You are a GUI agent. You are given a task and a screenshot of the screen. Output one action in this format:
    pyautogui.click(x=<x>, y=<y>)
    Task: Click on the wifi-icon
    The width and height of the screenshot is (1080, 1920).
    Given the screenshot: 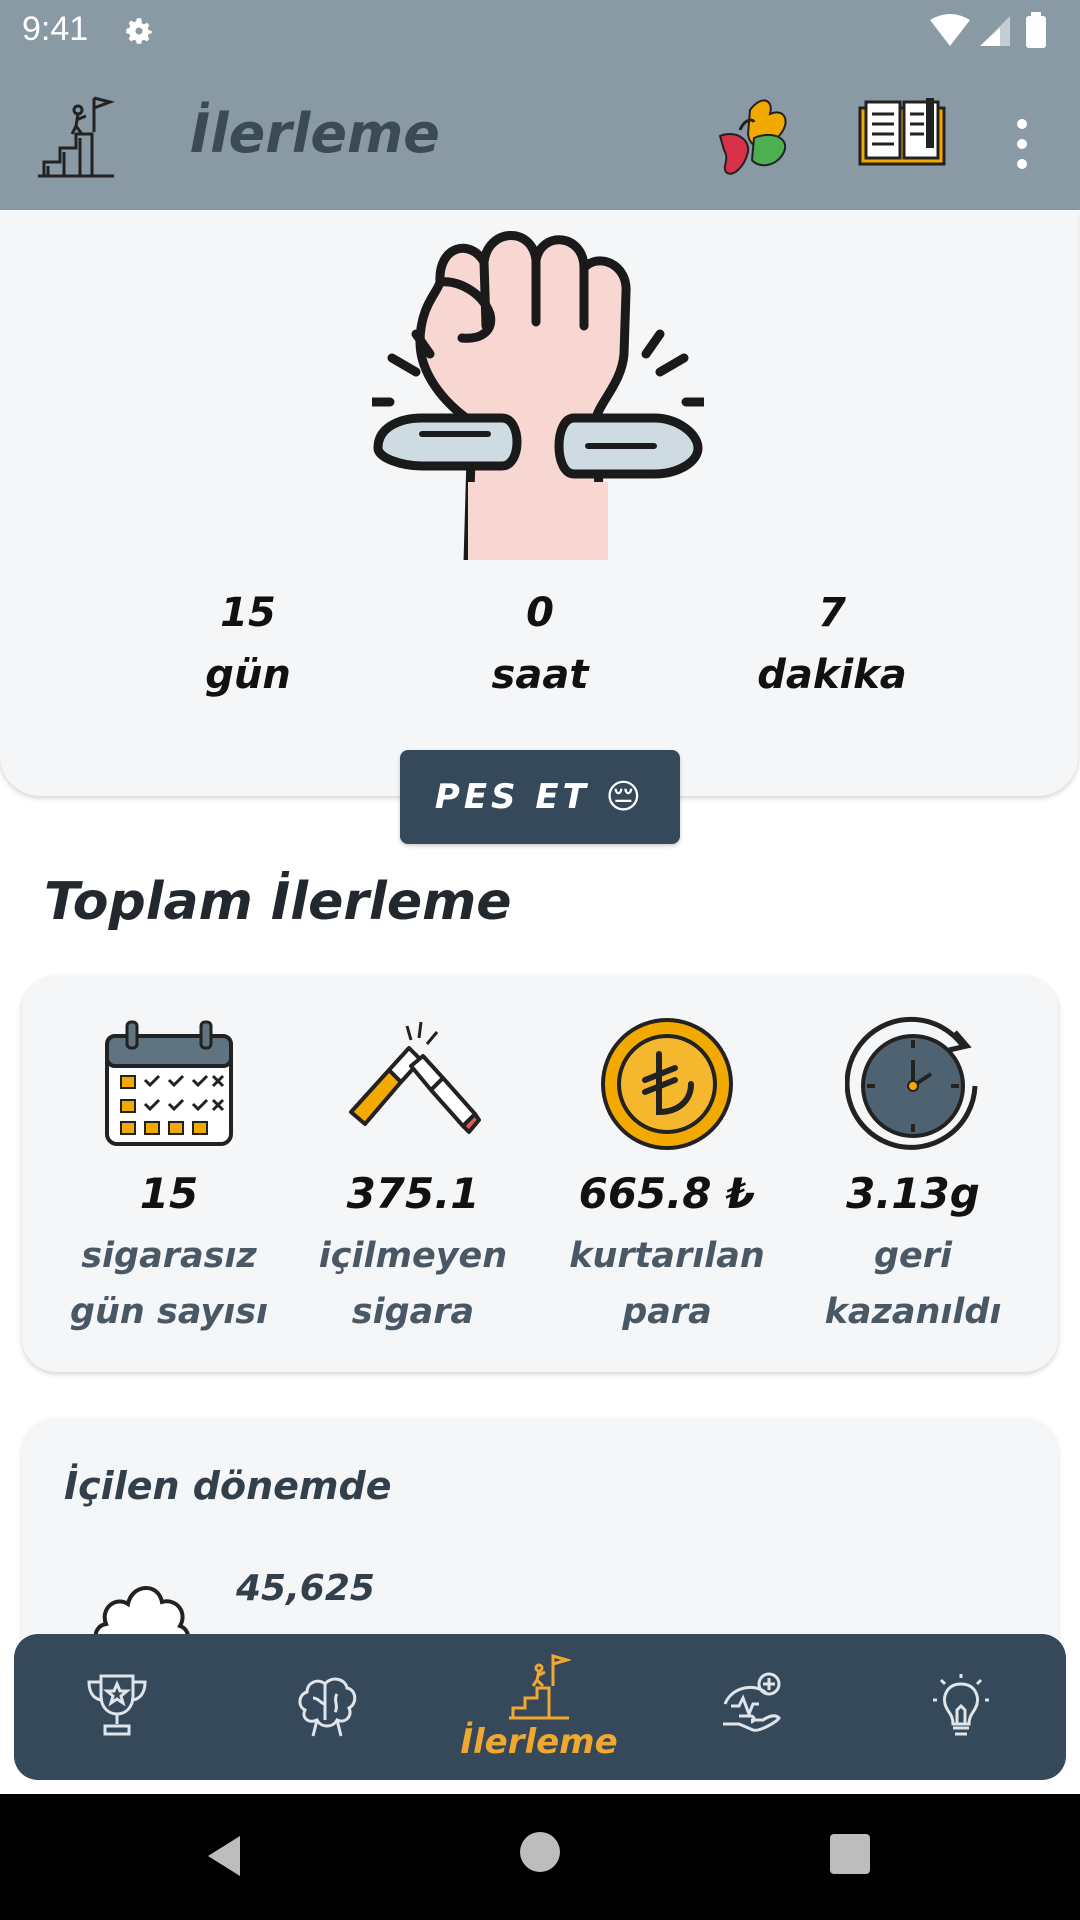 What is the action you would take?
    pyautogui.click(x=950, y=30)
    